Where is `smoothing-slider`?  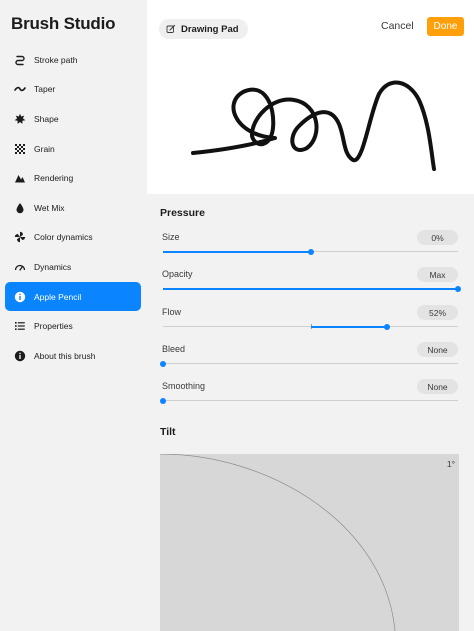
smoothing-slider is located at coordinates (309, 400).